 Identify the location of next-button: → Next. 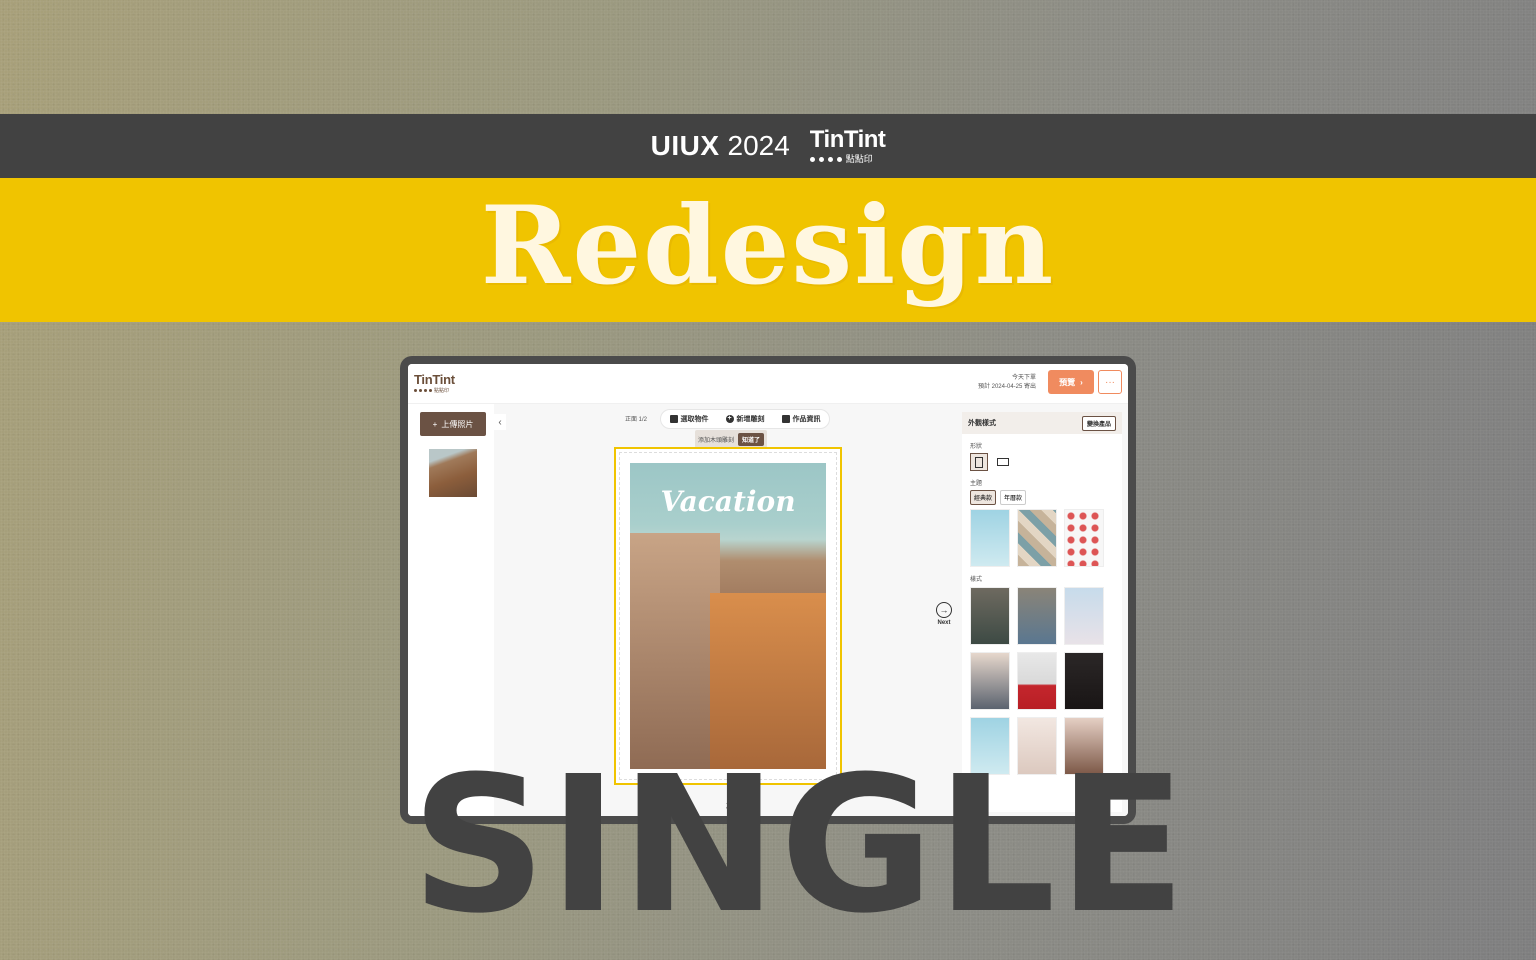
(944, 614).